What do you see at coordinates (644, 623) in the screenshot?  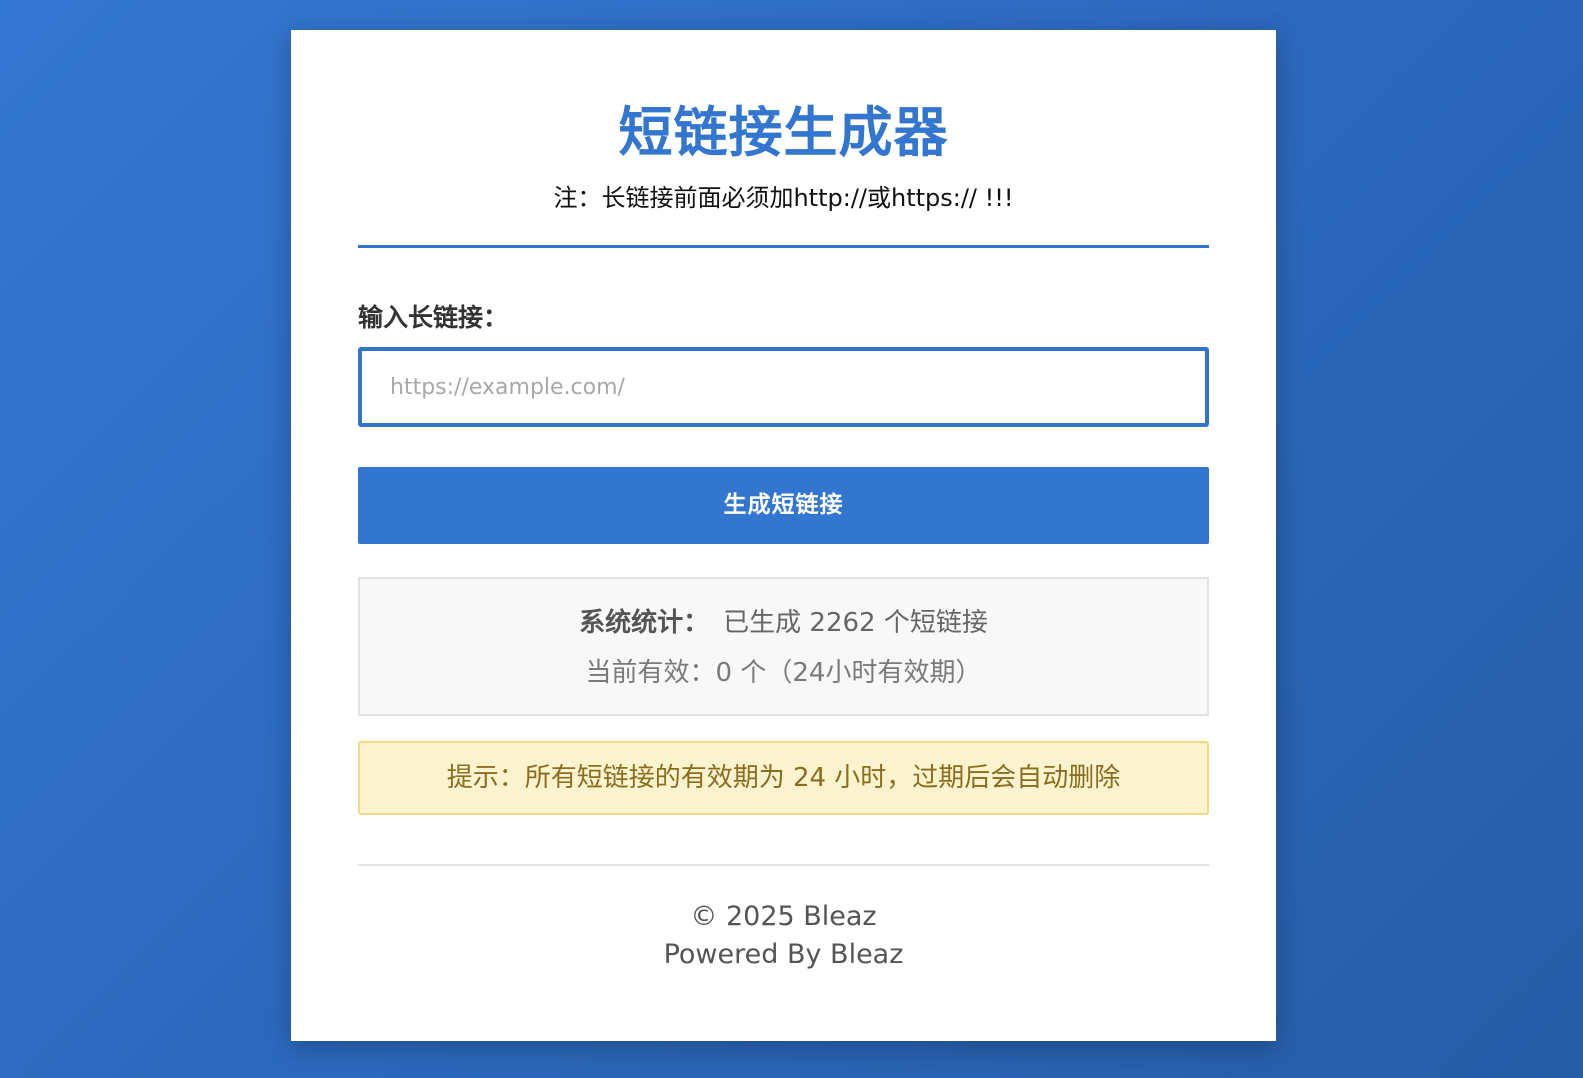 I see `stats-label: 系统统计：` at bounding box center [644, 623].